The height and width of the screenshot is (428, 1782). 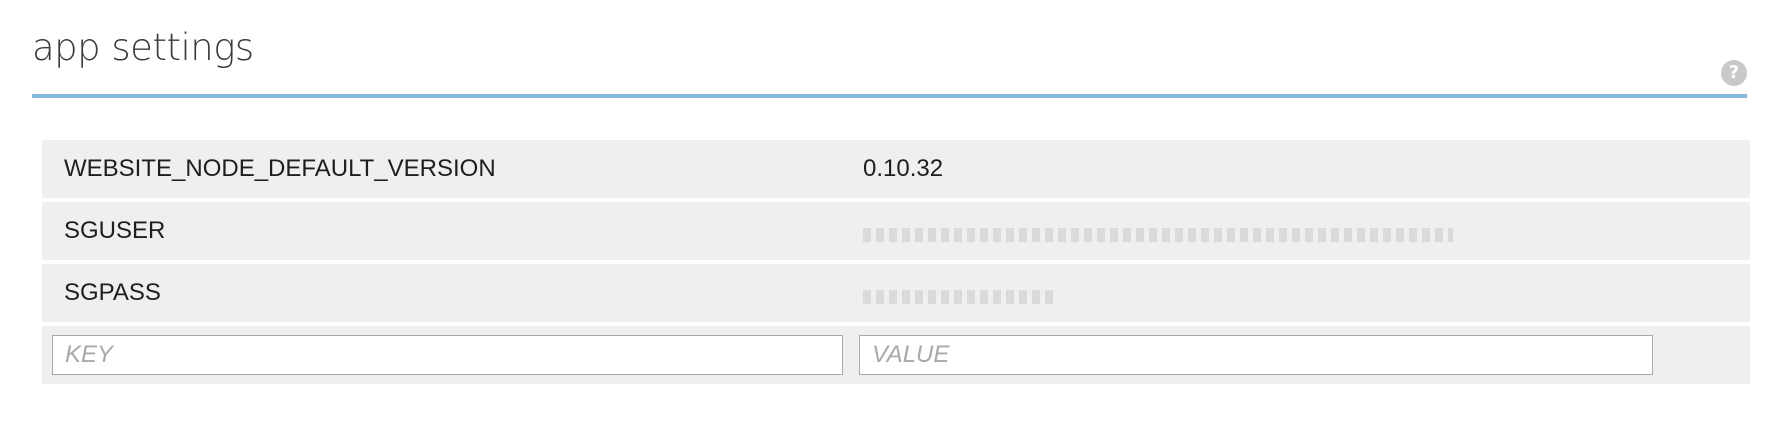 I want to click on new-setting-row, so click(x=896, y=355).